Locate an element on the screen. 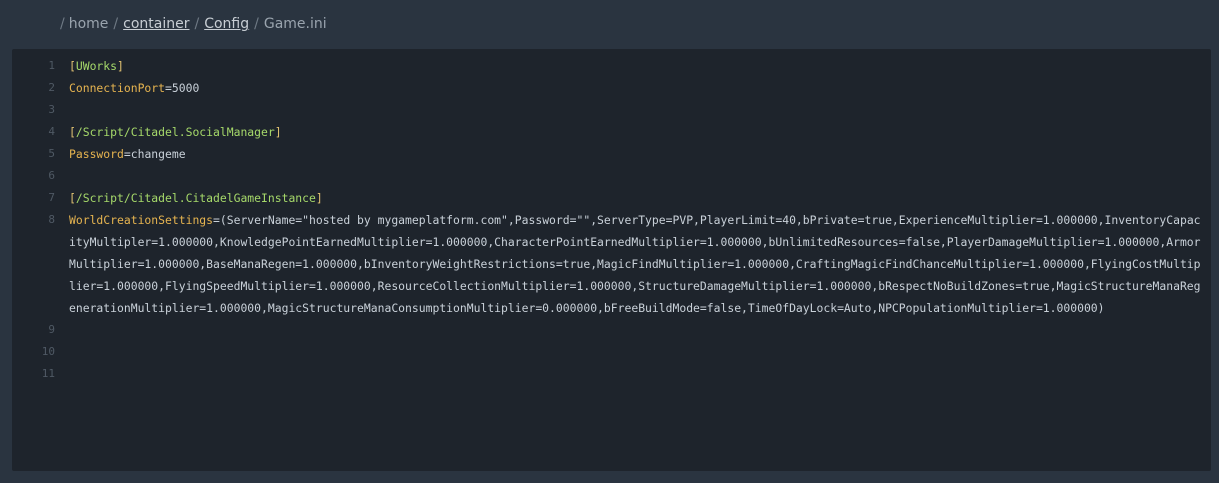 The image size is (1219, 483). code-line: 11 is located at coordinates (611, 374).